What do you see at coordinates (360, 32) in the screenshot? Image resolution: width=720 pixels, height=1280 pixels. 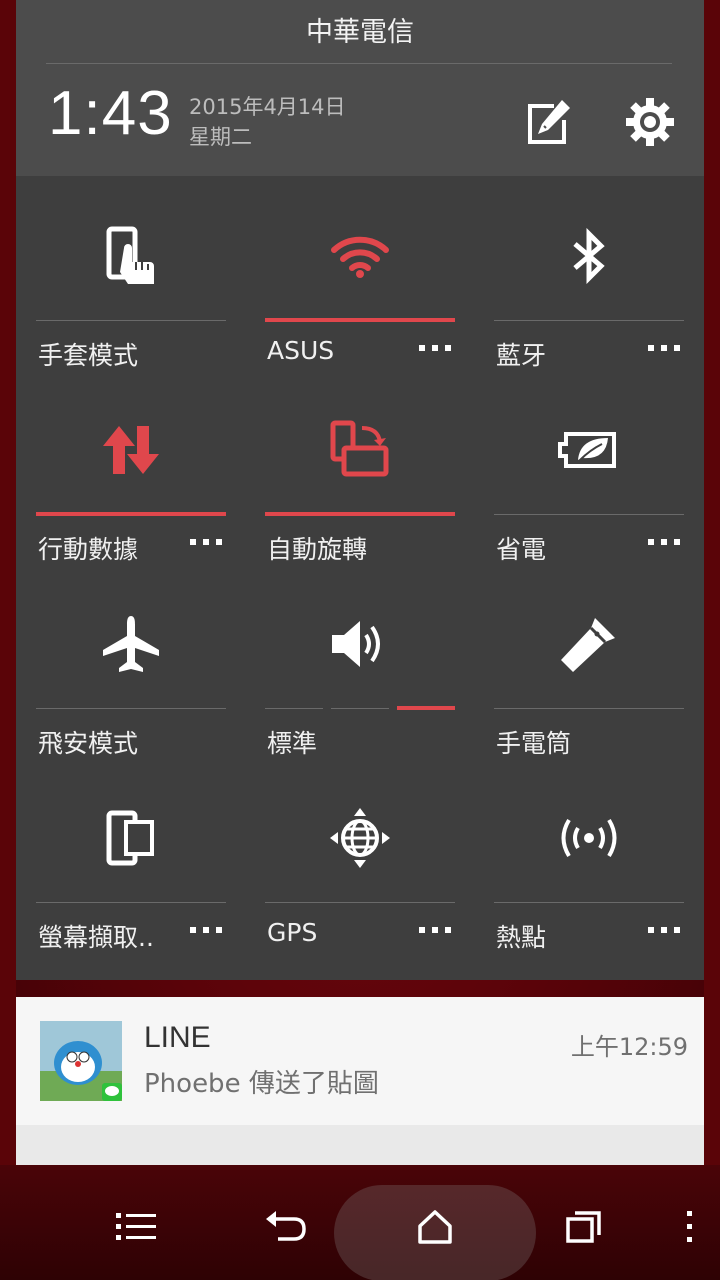 I see `carrier-name: 中華電信` at bounding box center [360, 32].